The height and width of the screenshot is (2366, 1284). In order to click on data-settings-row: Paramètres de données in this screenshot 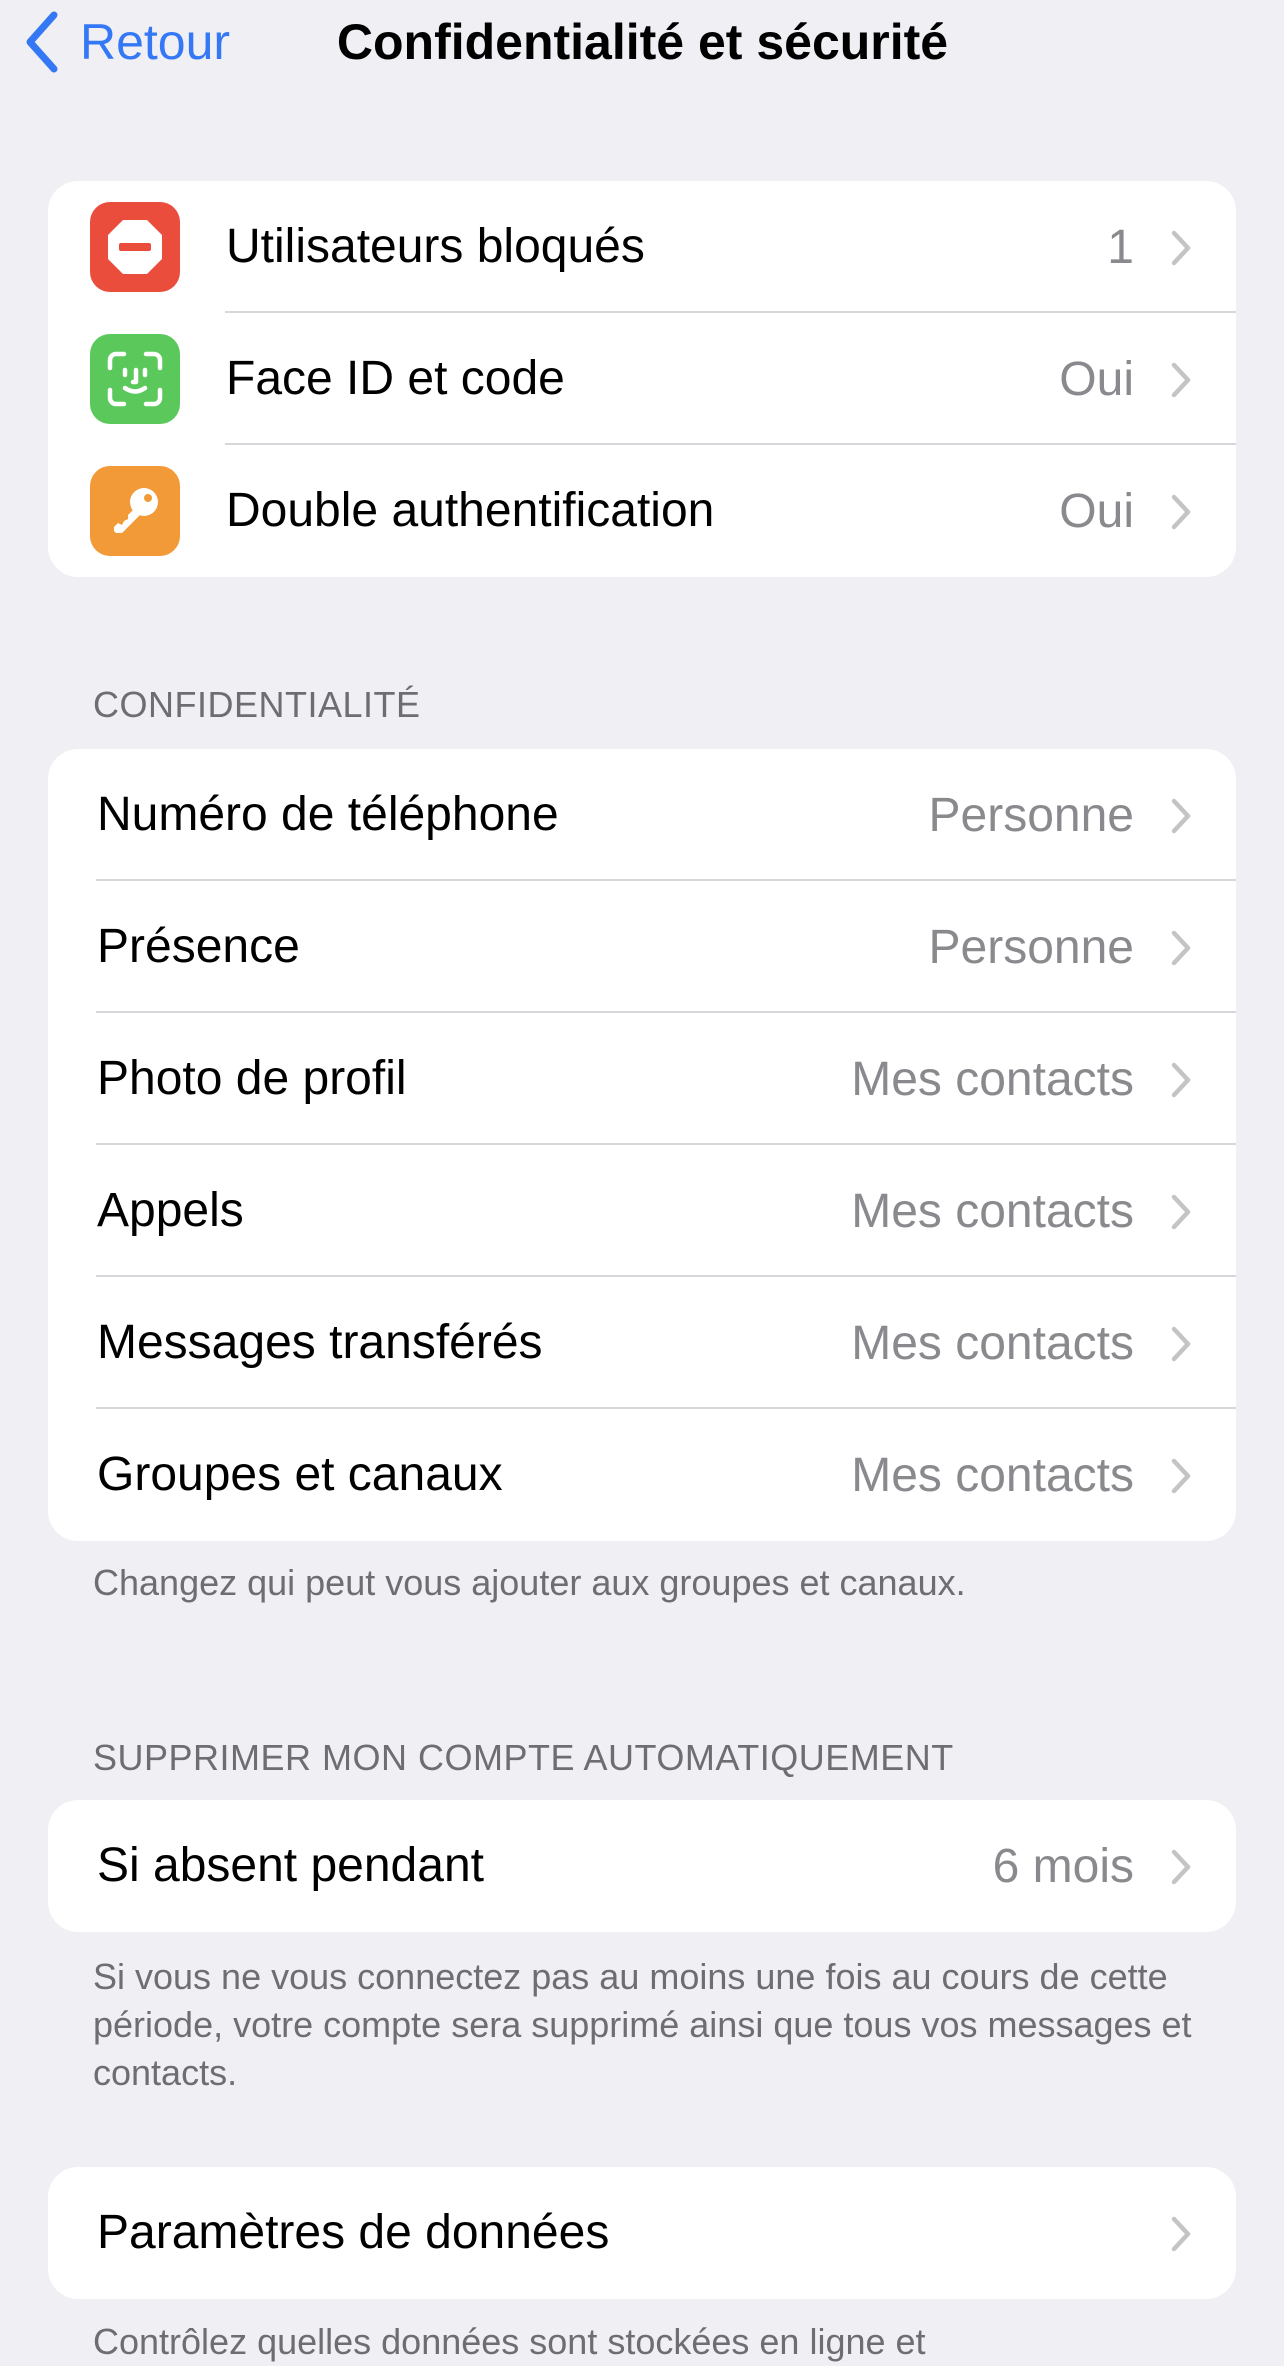, I will do `click(642, 2233)`.